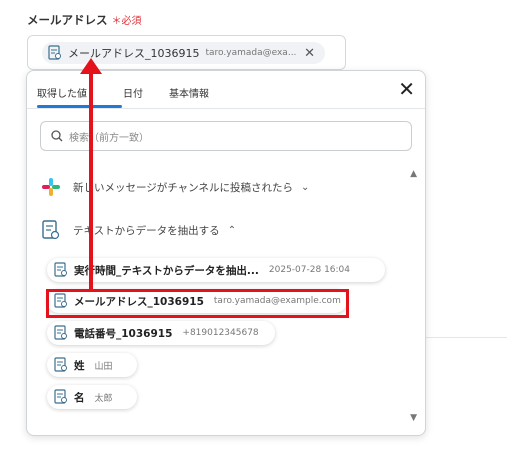 The width and height of the screenshot is (507, 450). What do you see at coordinates (62, 92) in the screenshot?
I see `tab-retrieved-values: 取得した値` at bounding box center [62, 92].